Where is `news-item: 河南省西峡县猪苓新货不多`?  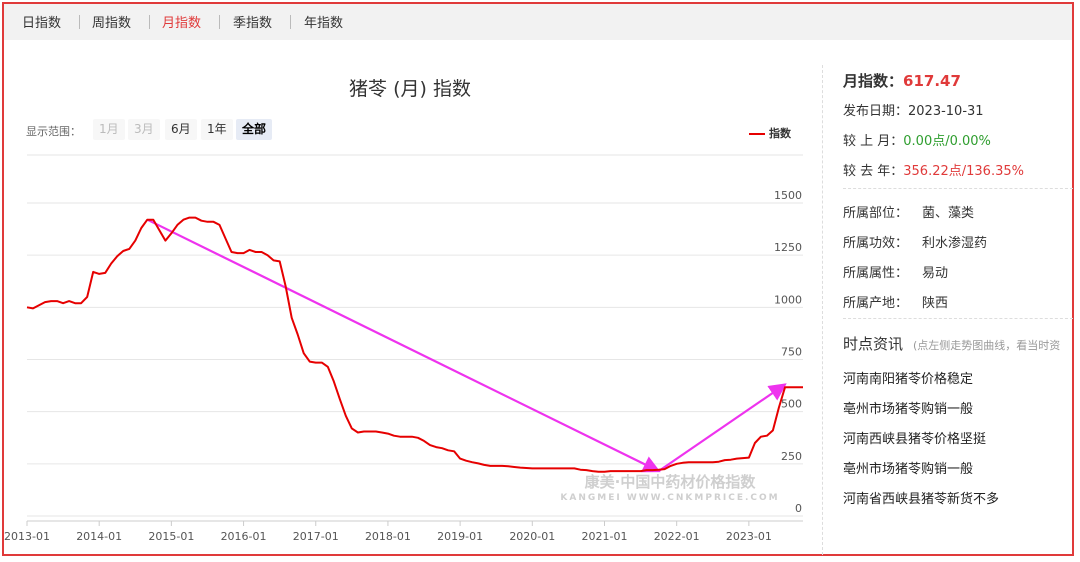
news-item: 河南省西峡县猪苓新货不多 is located at coordinates (921, 497).